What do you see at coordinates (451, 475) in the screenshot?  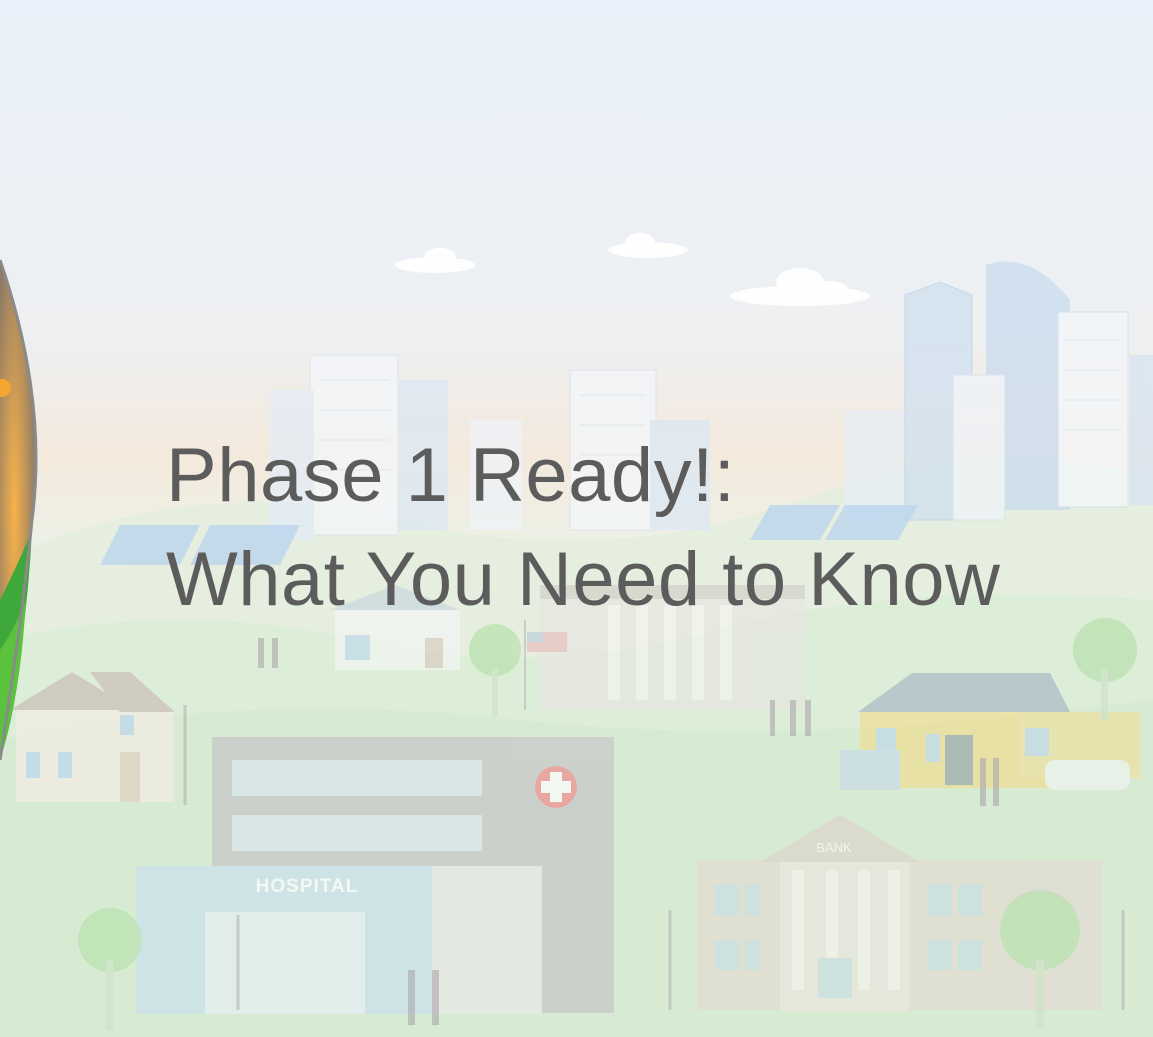 I see `title-line-1: Phase 1 Ready!:` at bounding box center [451, 475].